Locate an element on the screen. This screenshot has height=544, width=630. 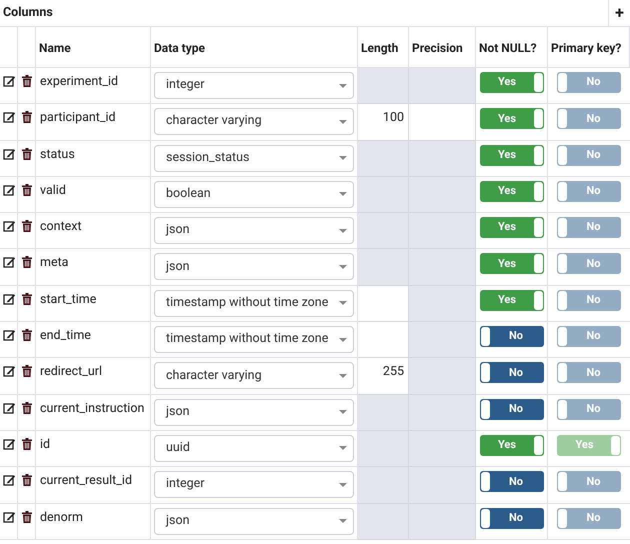
data-type-select: uuid is located at coordinates (254, 448).